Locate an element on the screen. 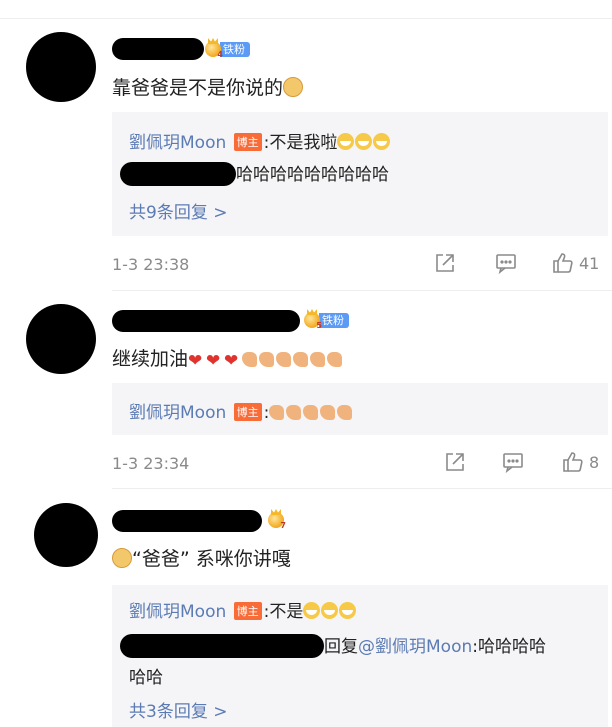 This screenshot has height=727, width=612. reply-line: 劉佩玥Moon 博主: is located at coordinates (241, 410).